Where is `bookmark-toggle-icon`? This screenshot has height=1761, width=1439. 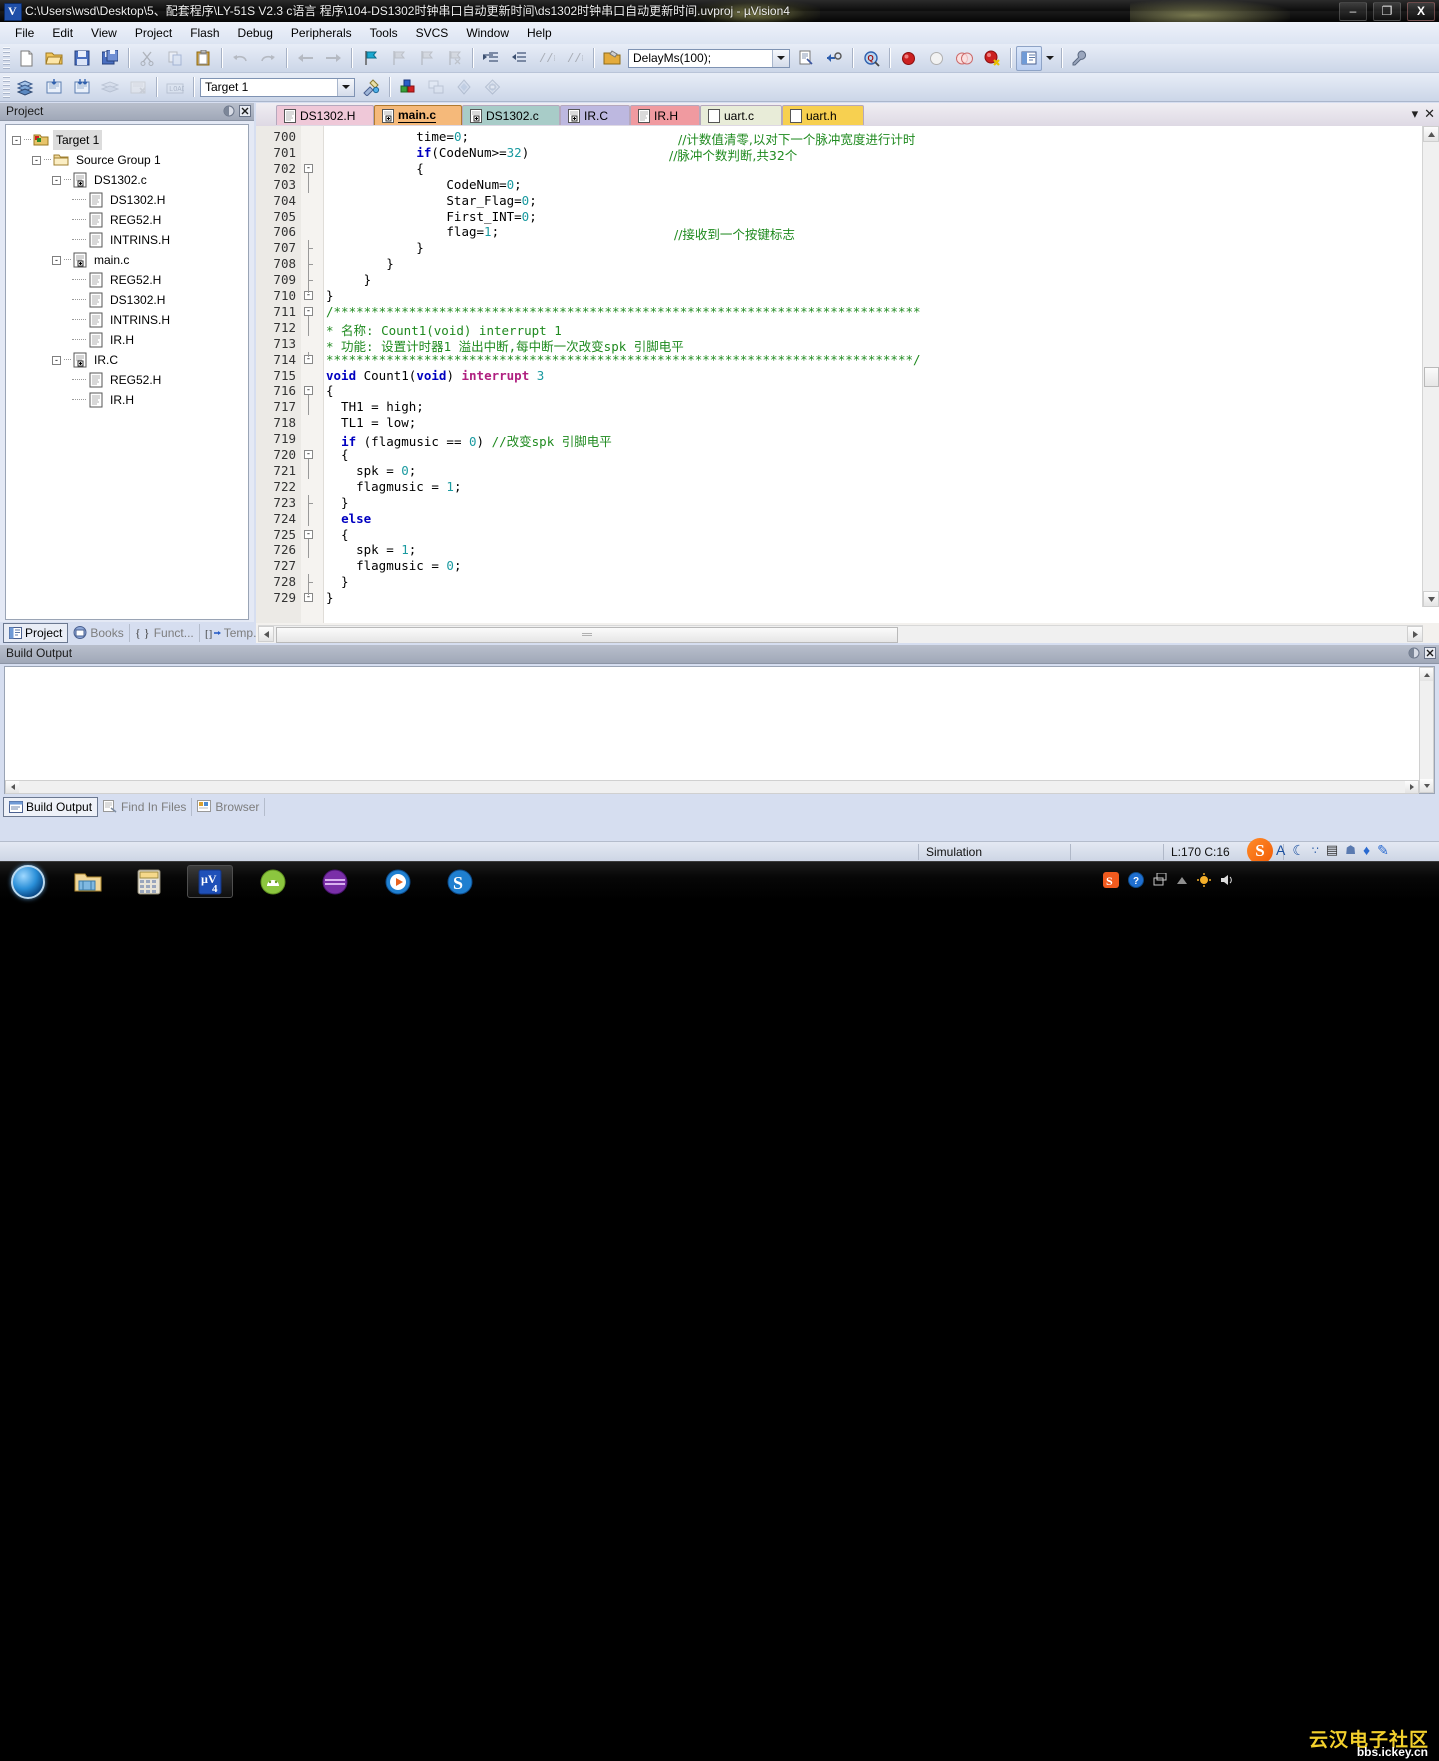
bookmark-toggle-icon is located at coordinates (370, 58).